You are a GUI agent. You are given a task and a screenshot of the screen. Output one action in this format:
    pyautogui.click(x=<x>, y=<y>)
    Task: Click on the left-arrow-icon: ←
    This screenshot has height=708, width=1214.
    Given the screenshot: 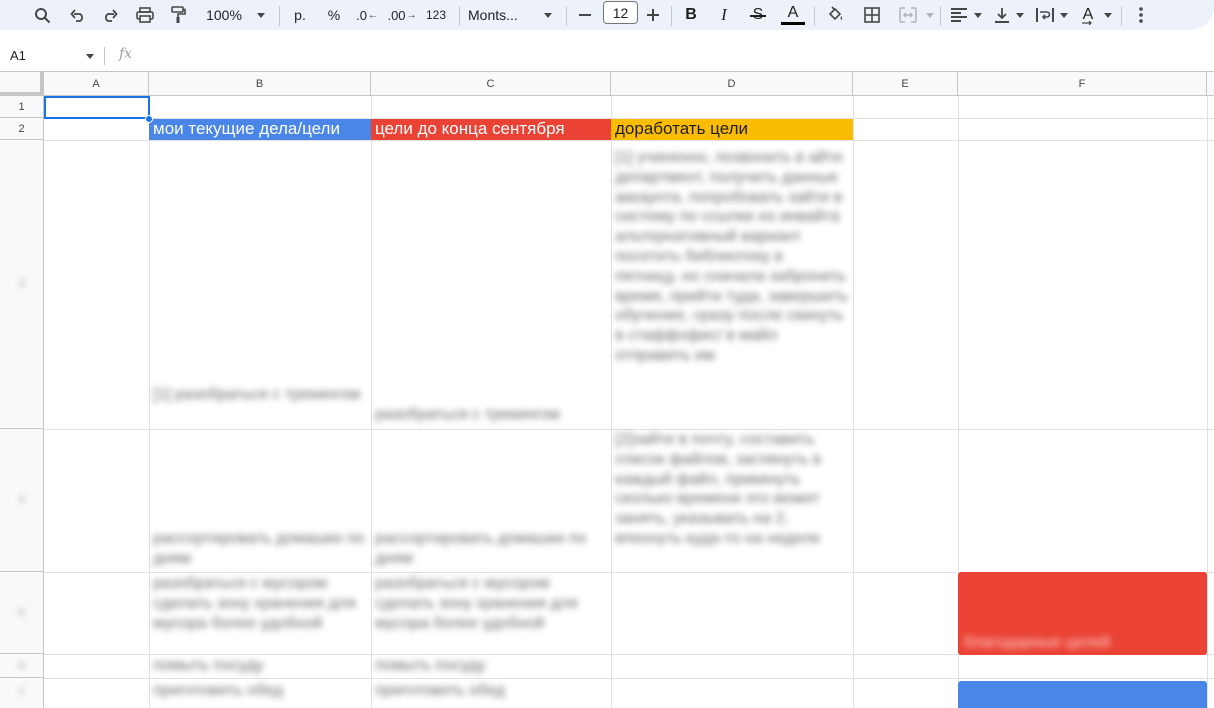 What is the action you would take?
    pyautogui.click(x=372, y=15)
    